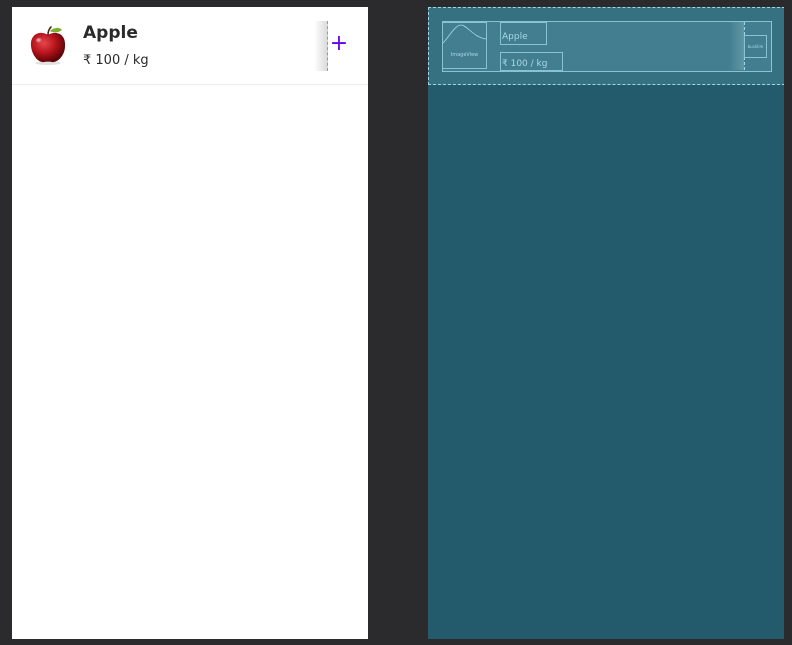 This screenshot has width=792, height=645. What do you see at coordinates (48, 45) in the screenshot?
I see `apple-image` at bounding box center [48, 45].